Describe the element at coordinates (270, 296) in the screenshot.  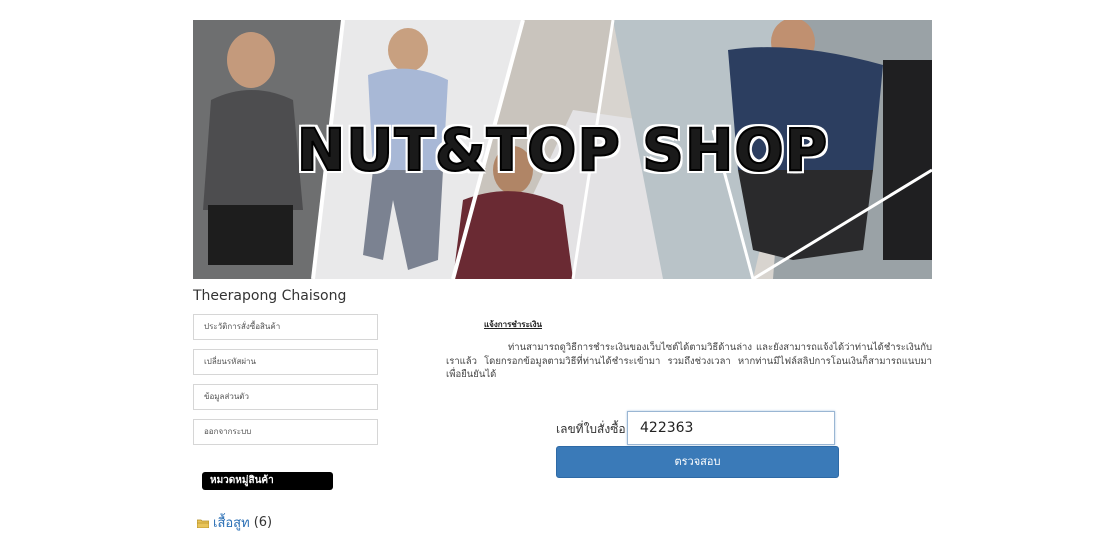
I see `user-name: Theerapong Chaisong` at that location.